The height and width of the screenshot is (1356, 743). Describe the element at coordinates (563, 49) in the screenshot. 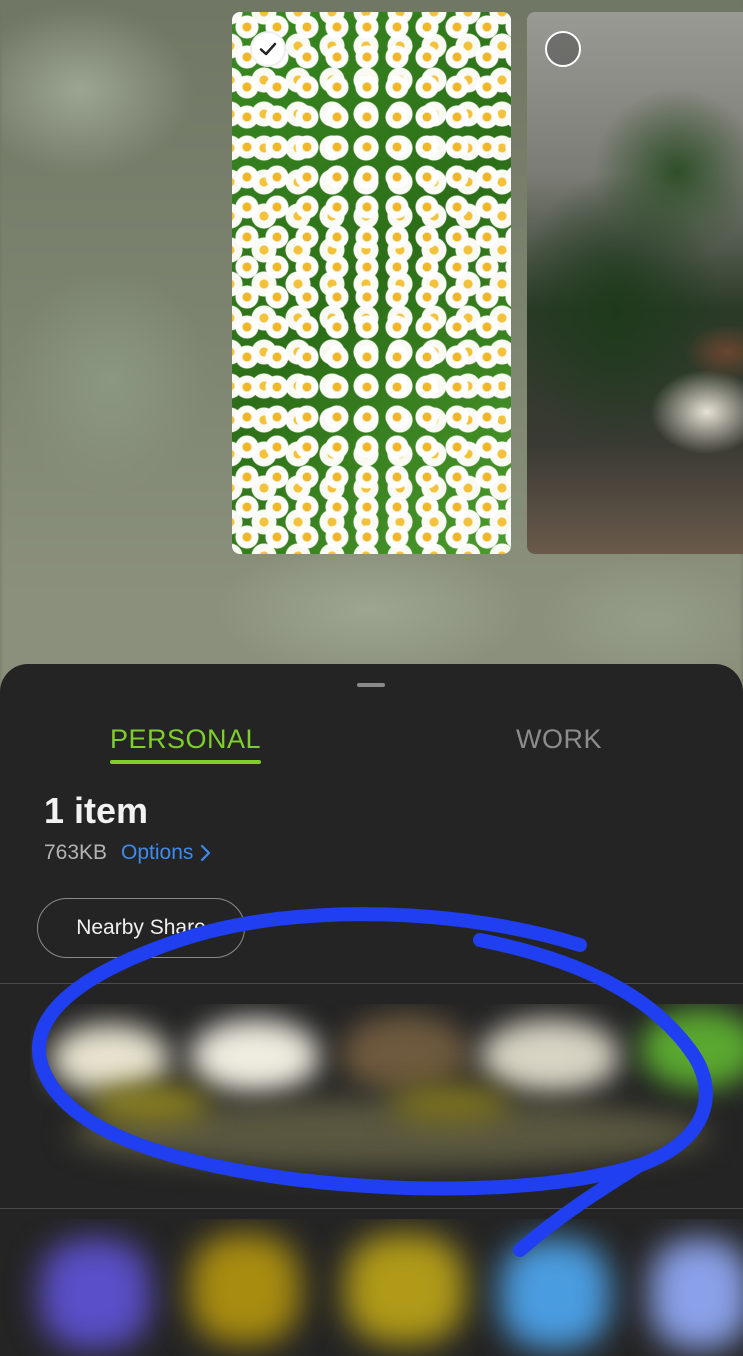

I see `selection-circle-icon` at that location.